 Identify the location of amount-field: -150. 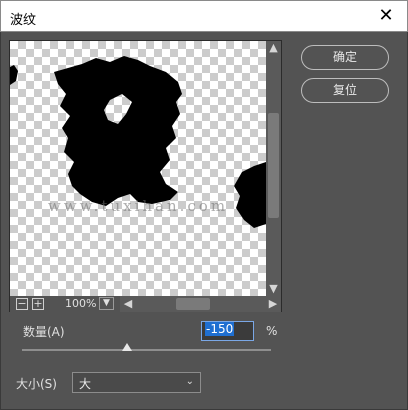
(227, 331).